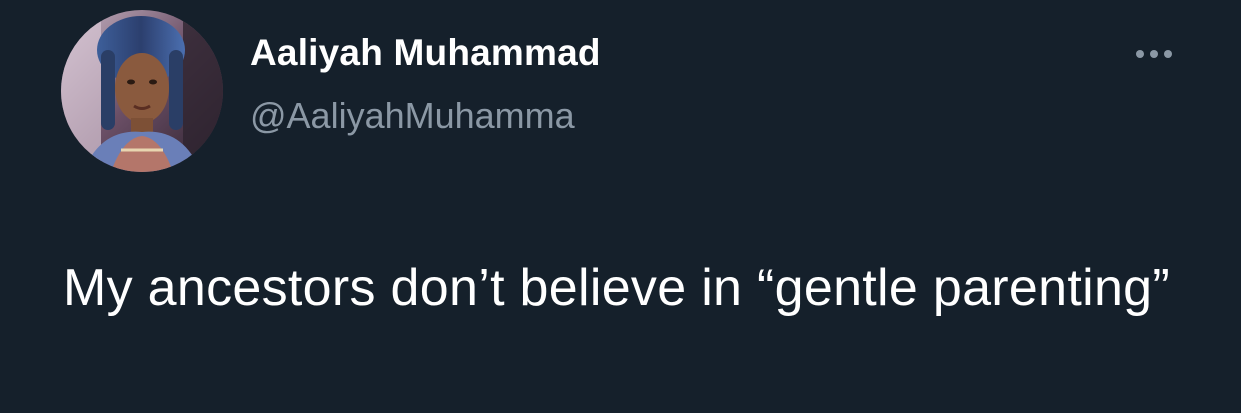 This screenshot has height=413, width=1241. I want to click on profile-photo, so click(142, 91).